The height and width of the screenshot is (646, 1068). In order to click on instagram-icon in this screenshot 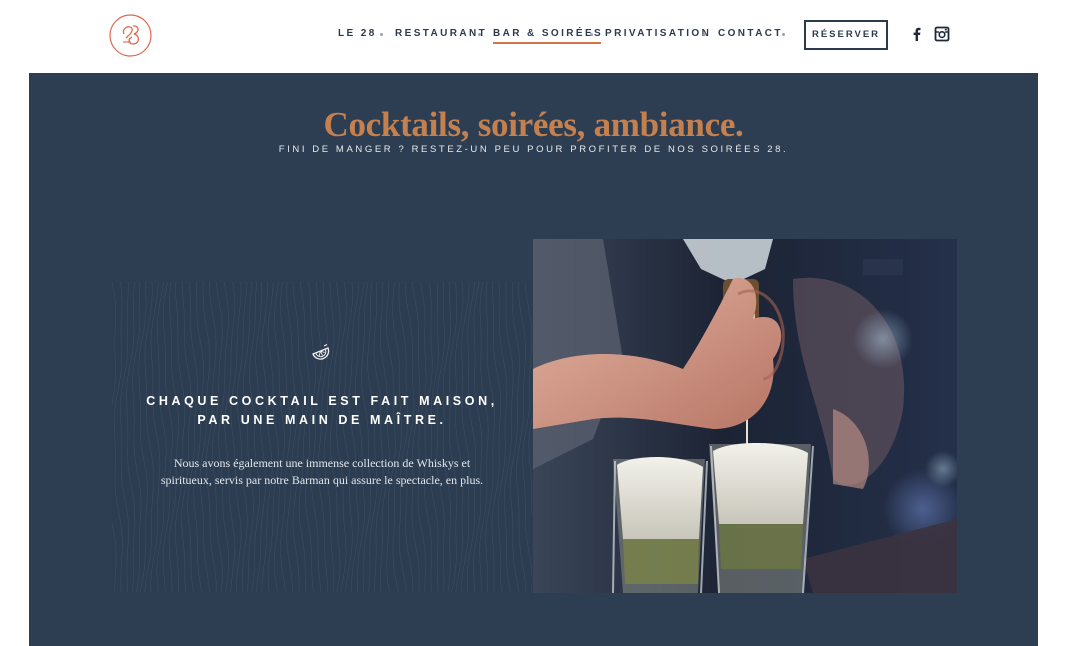, I will do `click(942, 34)`.